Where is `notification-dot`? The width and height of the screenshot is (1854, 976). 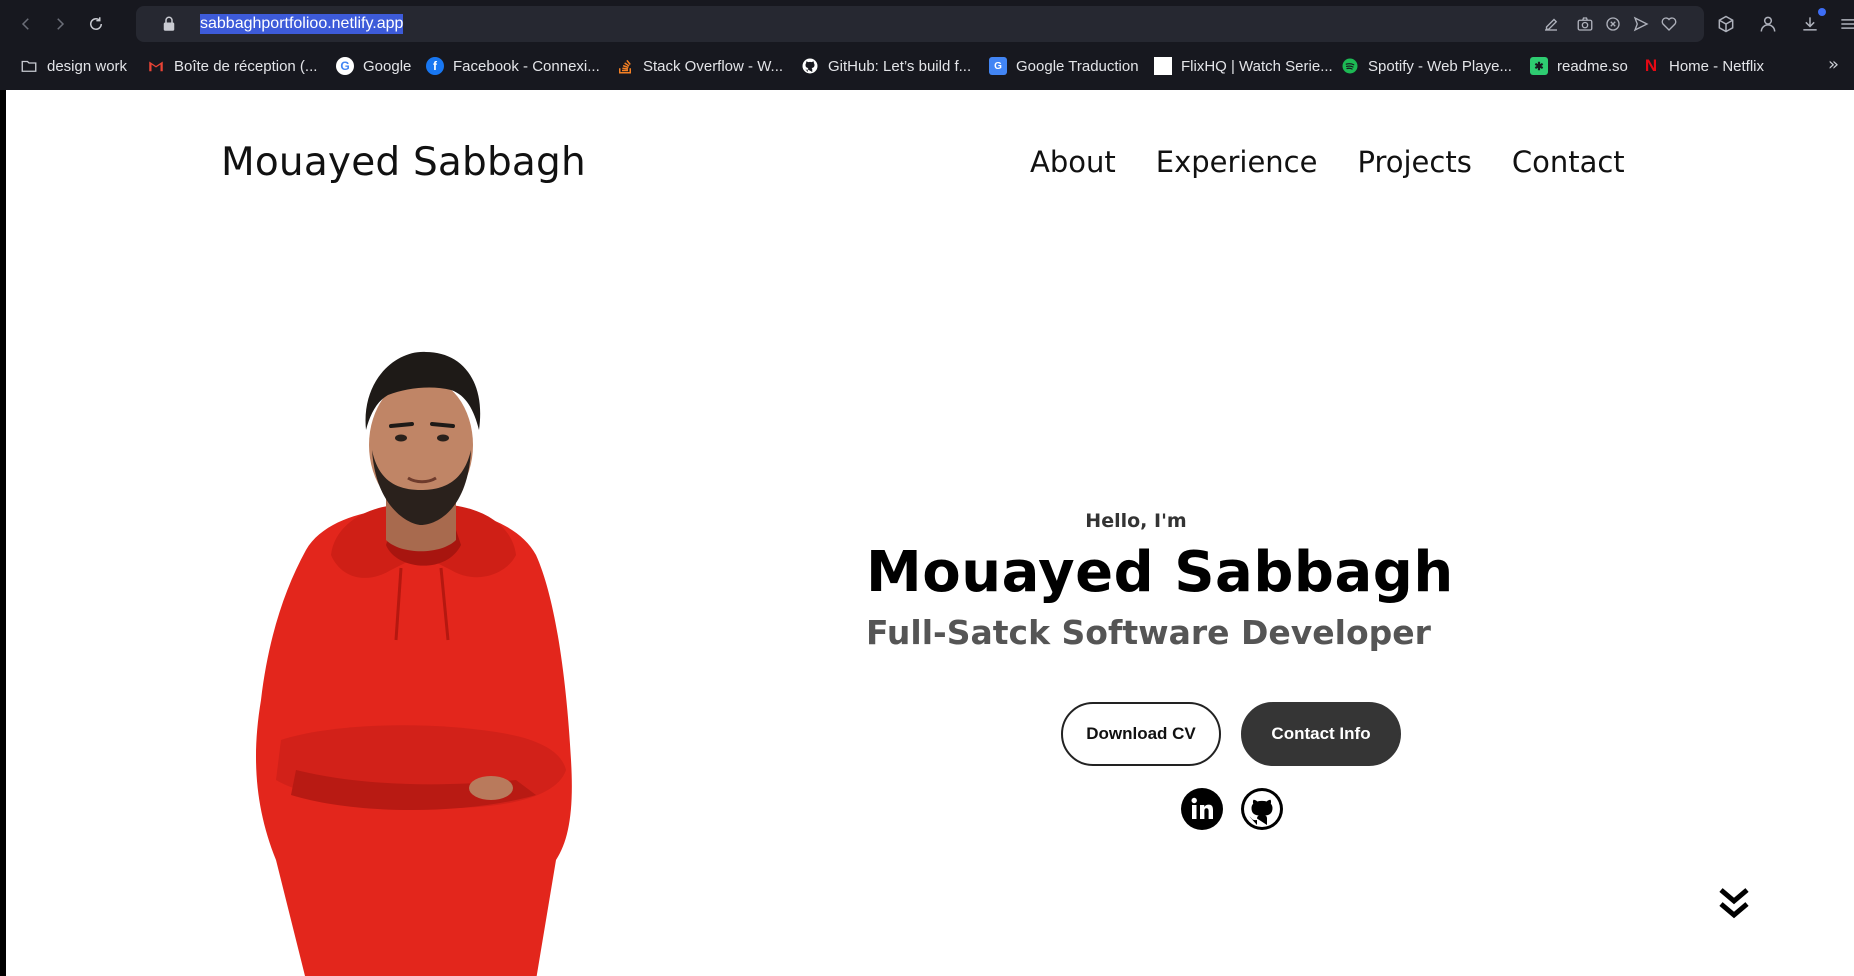 notification-dot is located at coordinates (1822, 12).